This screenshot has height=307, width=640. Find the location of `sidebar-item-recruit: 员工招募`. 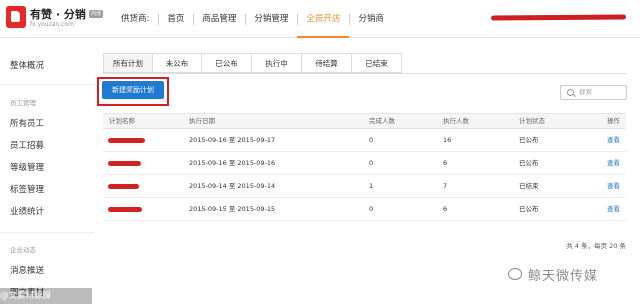

sidebar-item-recruit: 员工招募 is located at coordinates (27, 145).